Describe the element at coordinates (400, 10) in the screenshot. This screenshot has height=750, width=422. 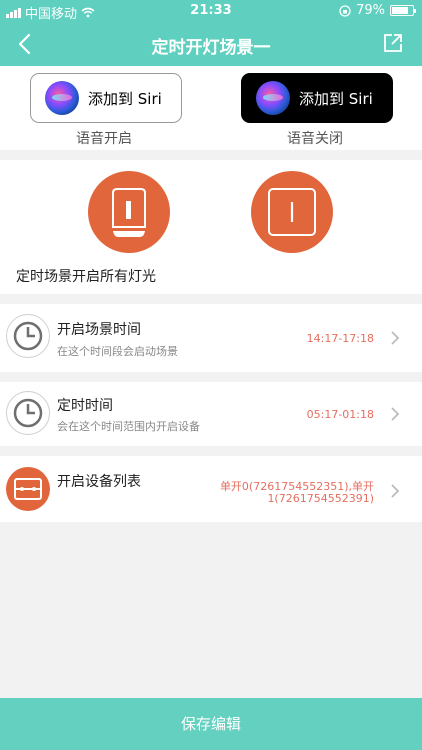
I see `battery-fill` at that location.